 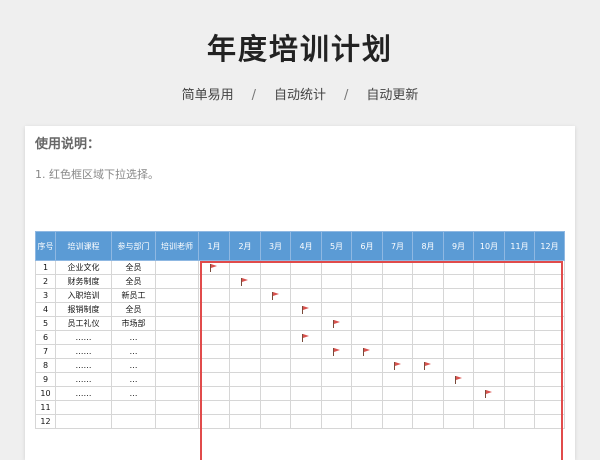 I want to click on course-cell: 入职培训, so click(x=83, y=295).